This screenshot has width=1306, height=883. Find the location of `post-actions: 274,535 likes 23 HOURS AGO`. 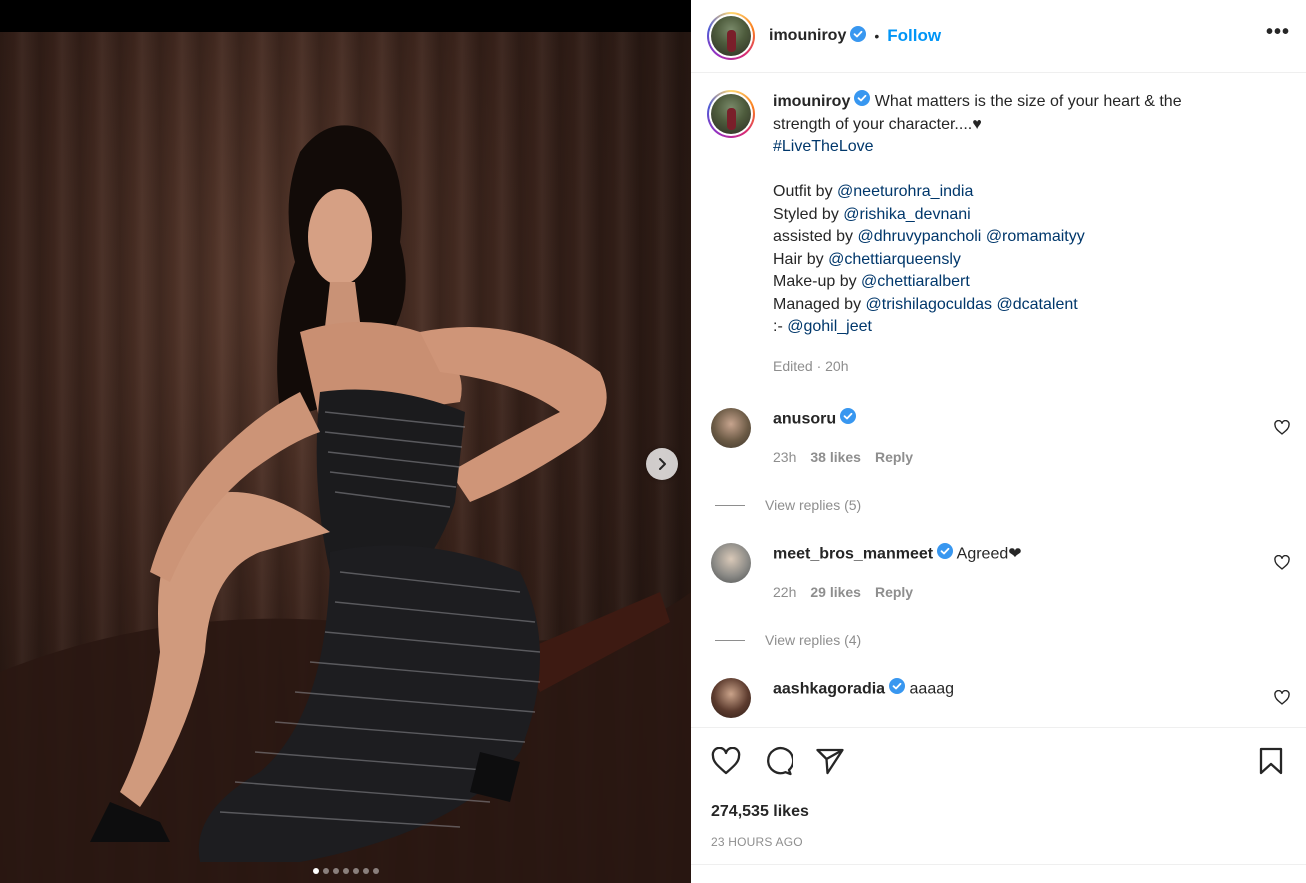

post-actions: 274,535 likes 23 HOURS AGO is located at coordinates (998, 788).